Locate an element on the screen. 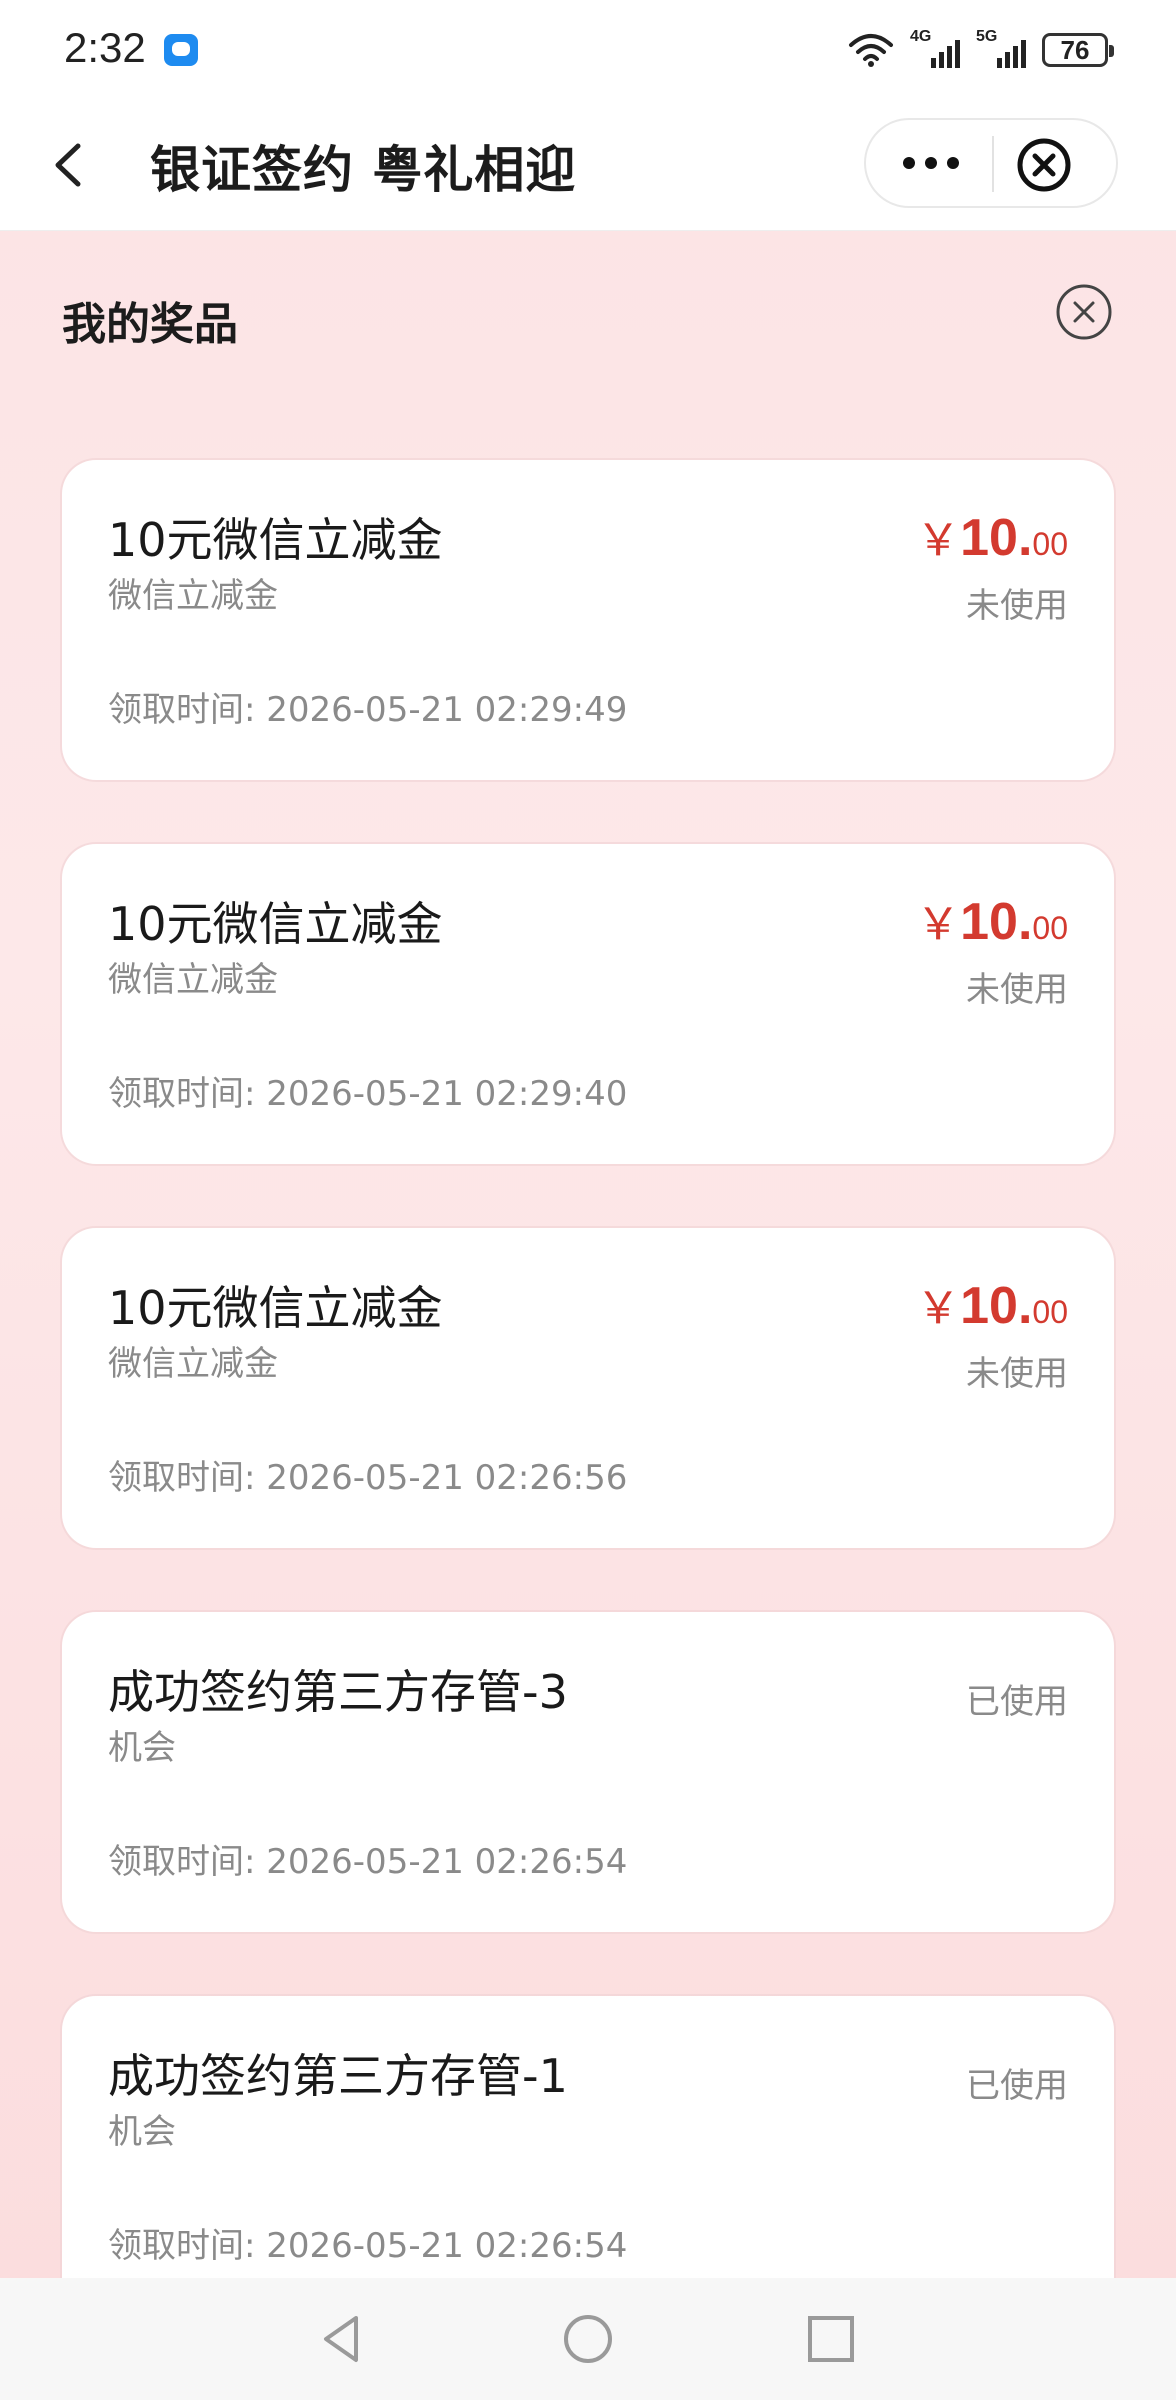 The image size is (1176, 2400). battery-icon: 76 is located at coordinates (1078, 50).